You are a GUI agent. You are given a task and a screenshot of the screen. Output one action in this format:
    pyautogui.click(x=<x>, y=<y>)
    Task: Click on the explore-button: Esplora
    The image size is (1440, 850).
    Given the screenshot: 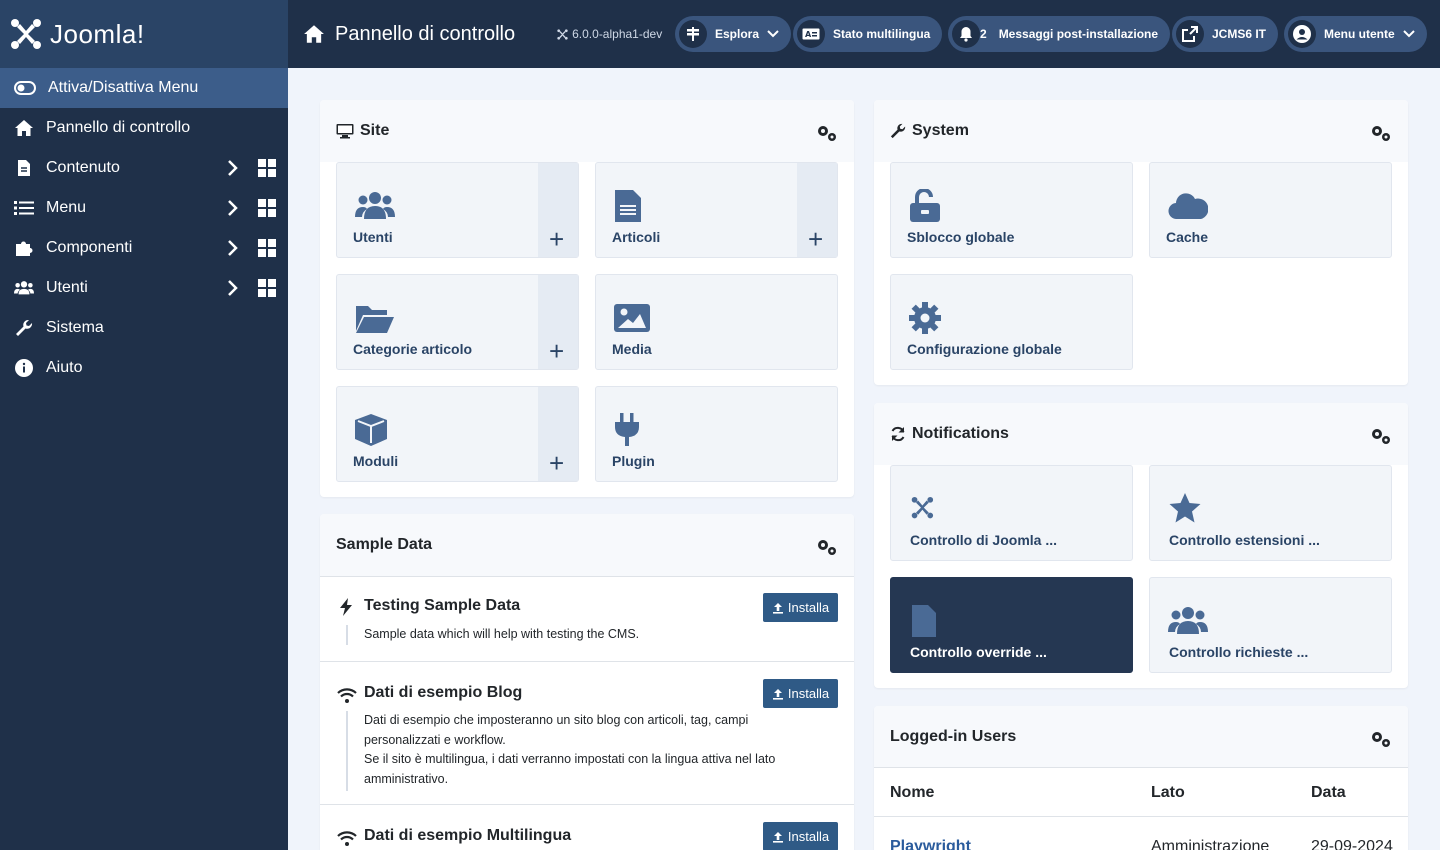 What is the action you would take?
    pyautogui.click(x=733, y=34)
    